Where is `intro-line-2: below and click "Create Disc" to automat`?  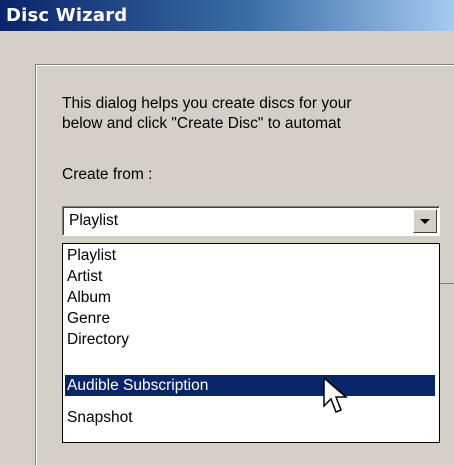
intro-line-2: below and click "Create Disc" to automat is located at coordinates (201, 123).